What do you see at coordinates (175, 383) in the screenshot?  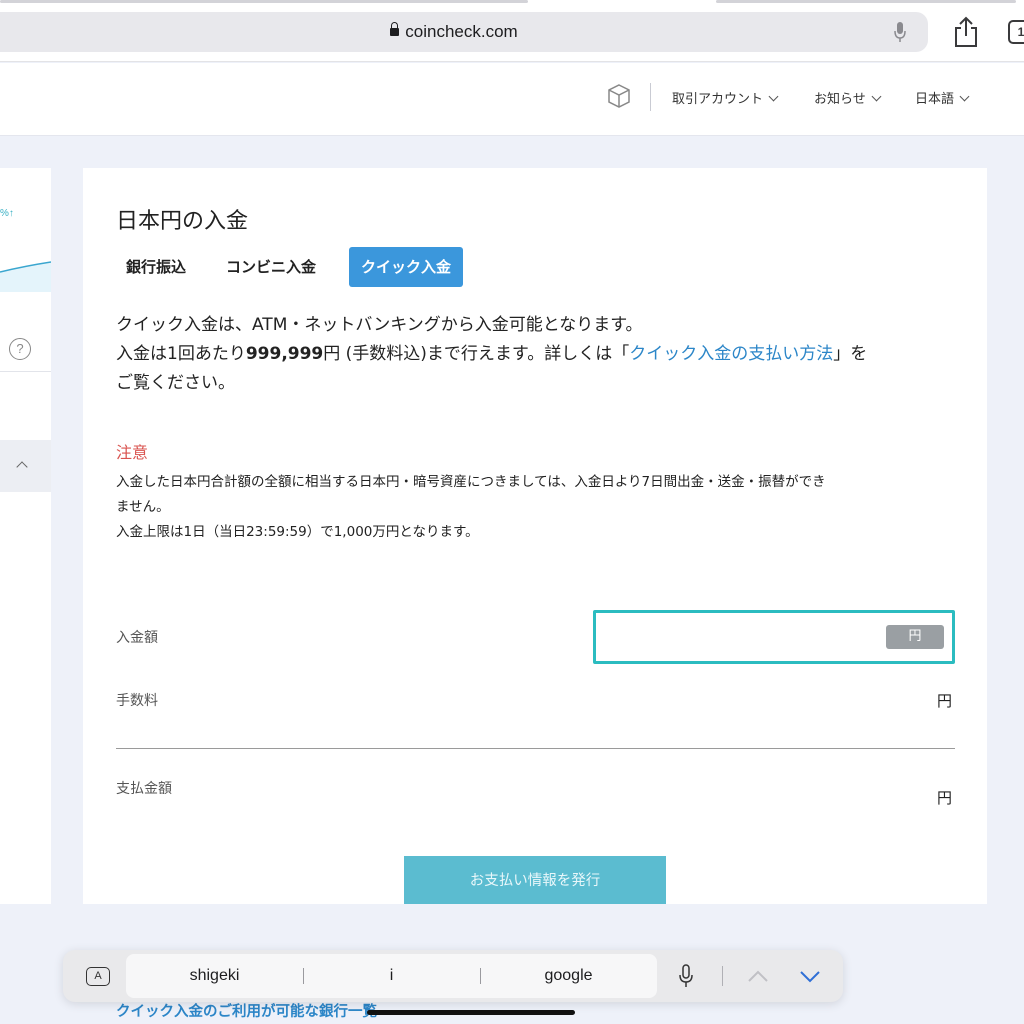 I see `description-line: ご覧ください。` at bounding box center [175, 383].